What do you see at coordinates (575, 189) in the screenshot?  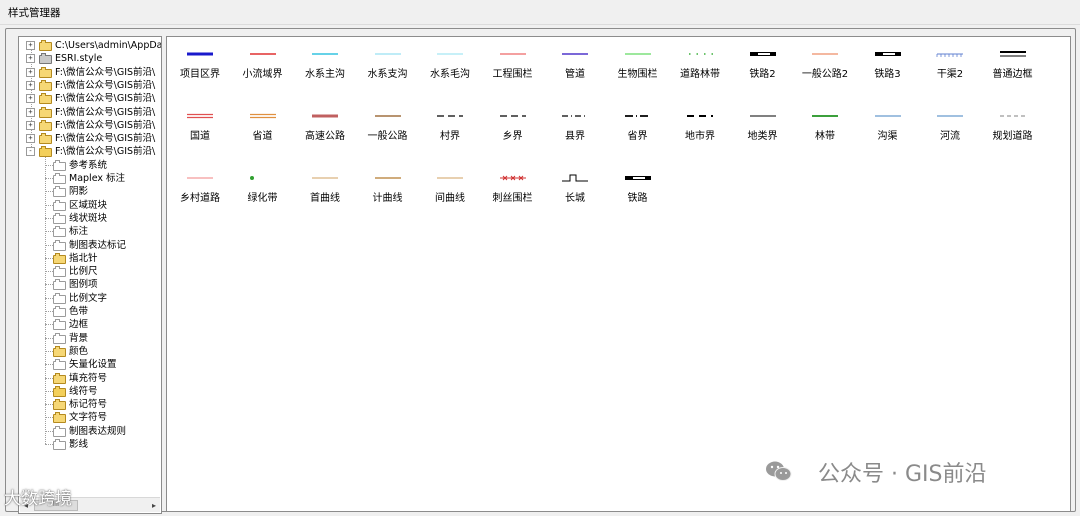 I see `line-symbol-item: 长城` at bounding box center [575, 189].